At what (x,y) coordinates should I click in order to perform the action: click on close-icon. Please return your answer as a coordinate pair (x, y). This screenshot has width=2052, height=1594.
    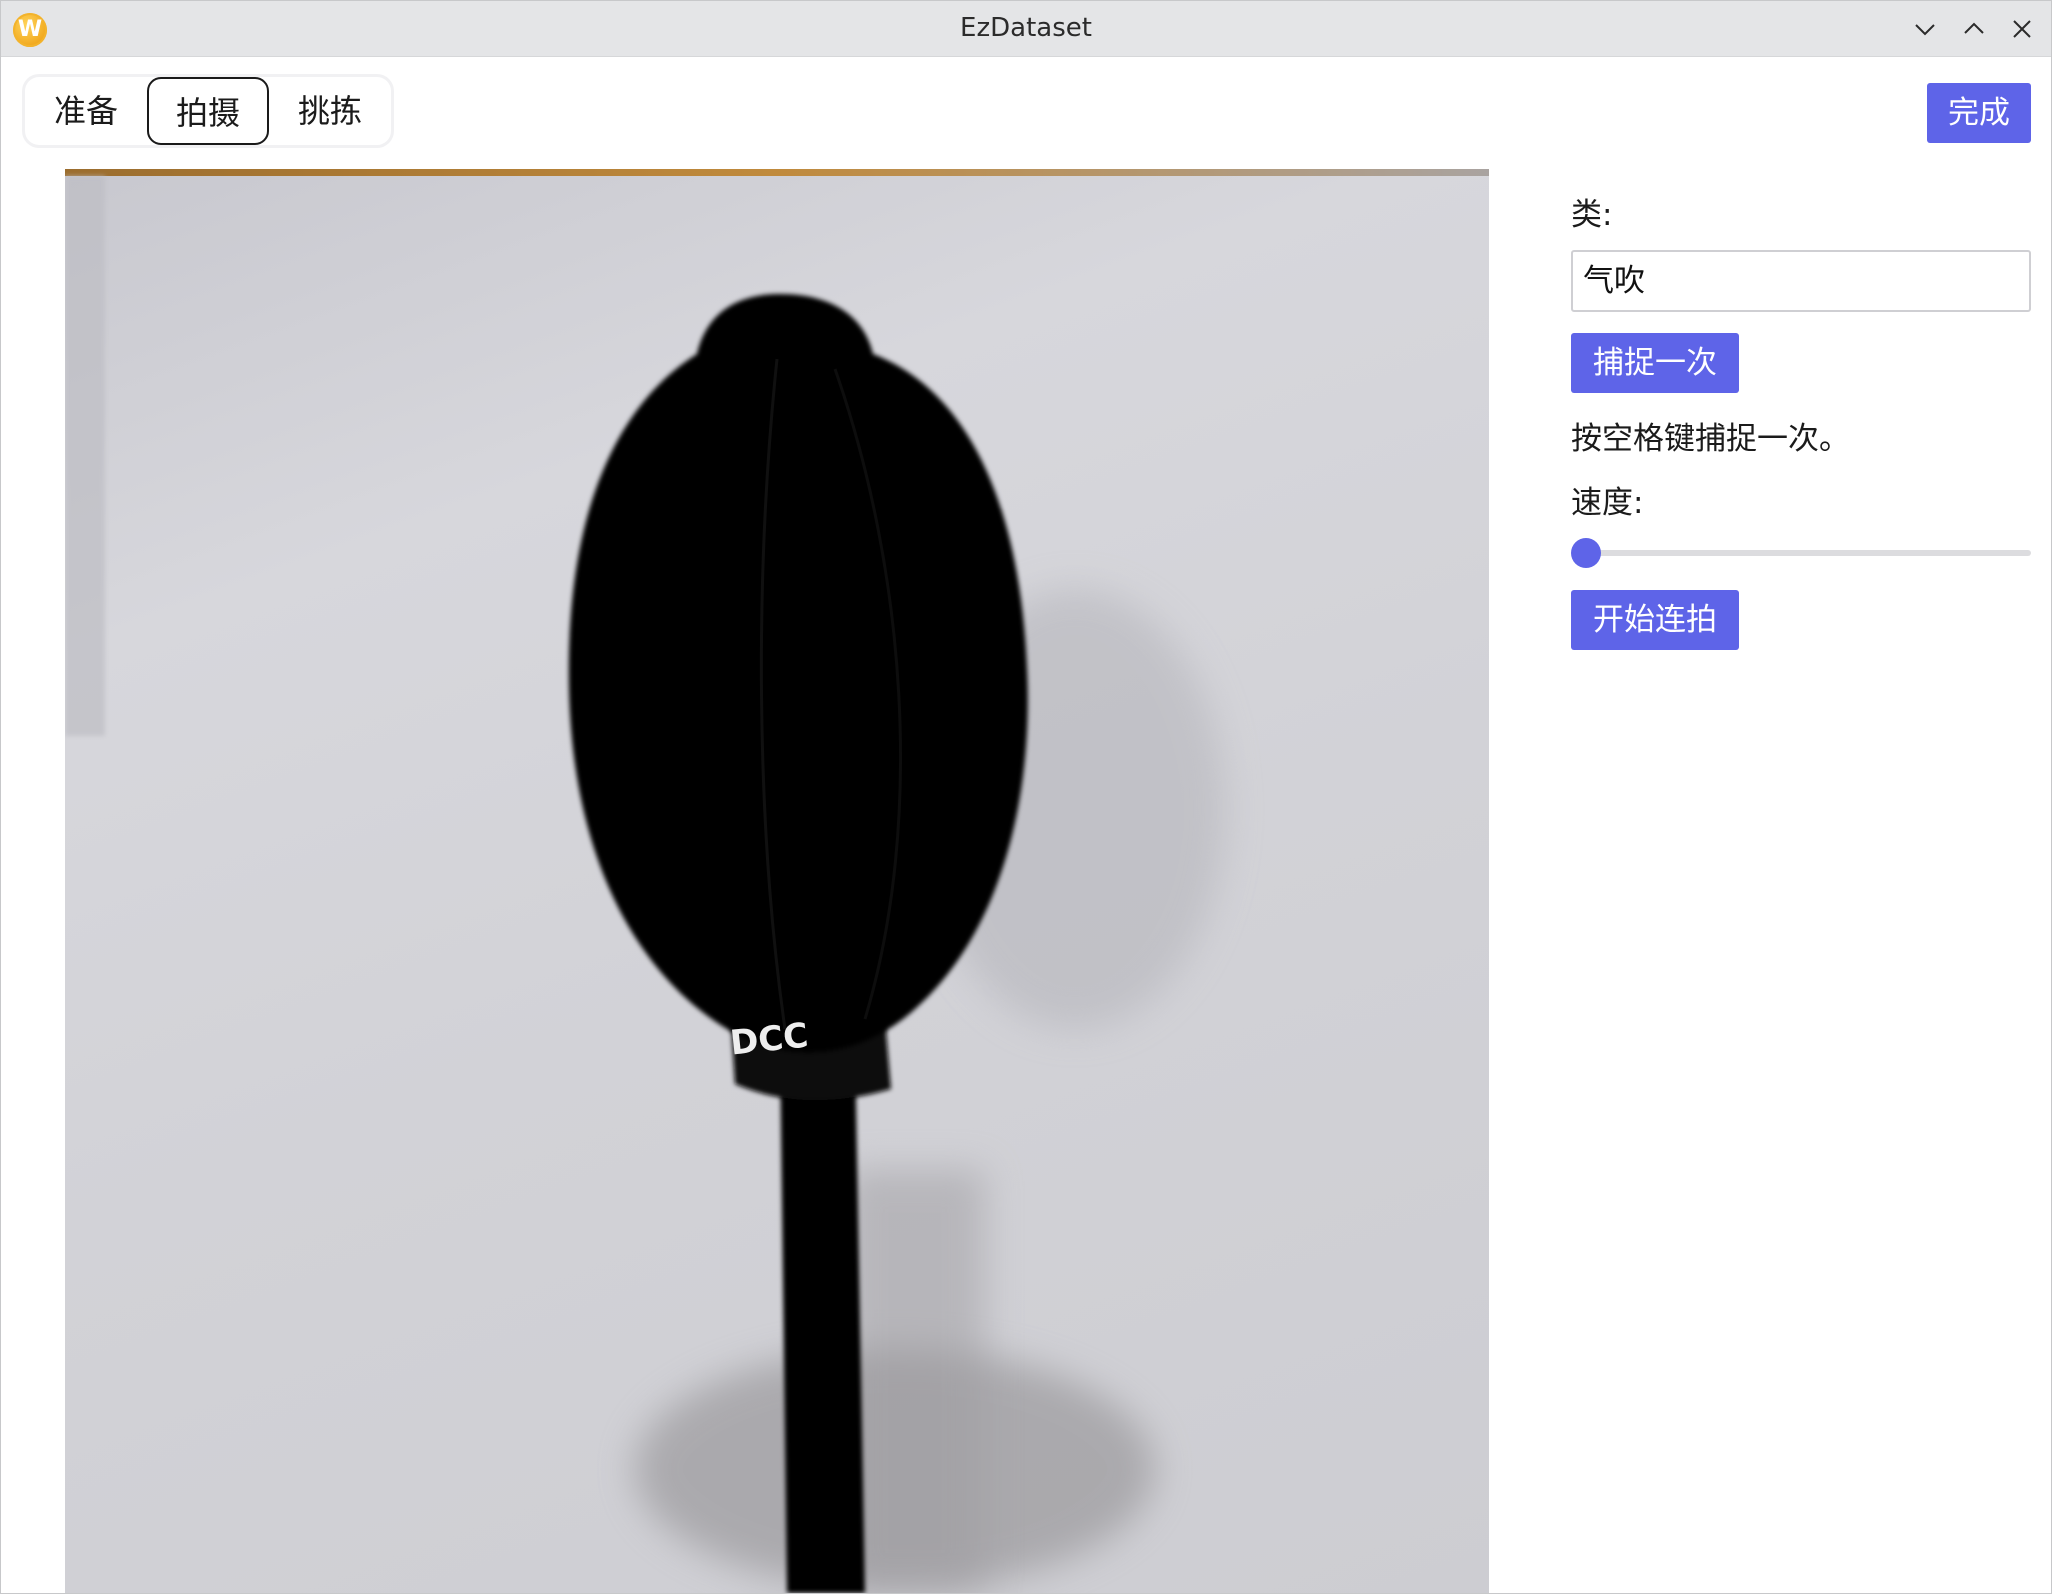
    Looking at the image, I should click on (2022, 29).